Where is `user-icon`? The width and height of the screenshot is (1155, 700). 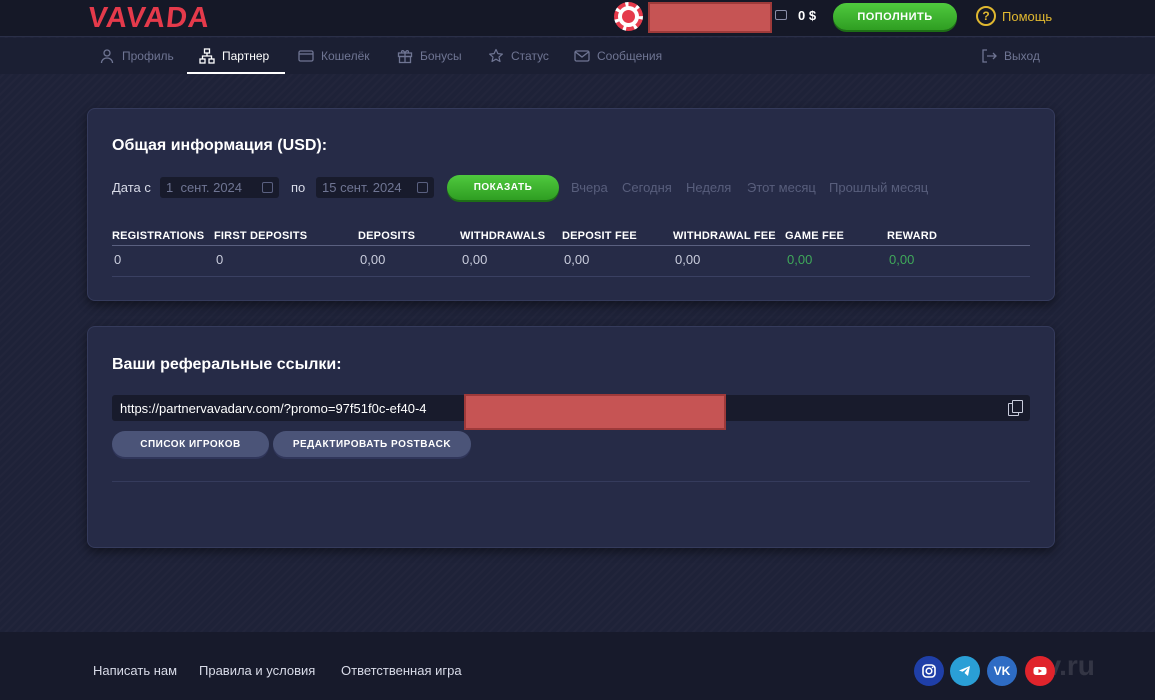 user-icon is located at coordinates (107, 56).